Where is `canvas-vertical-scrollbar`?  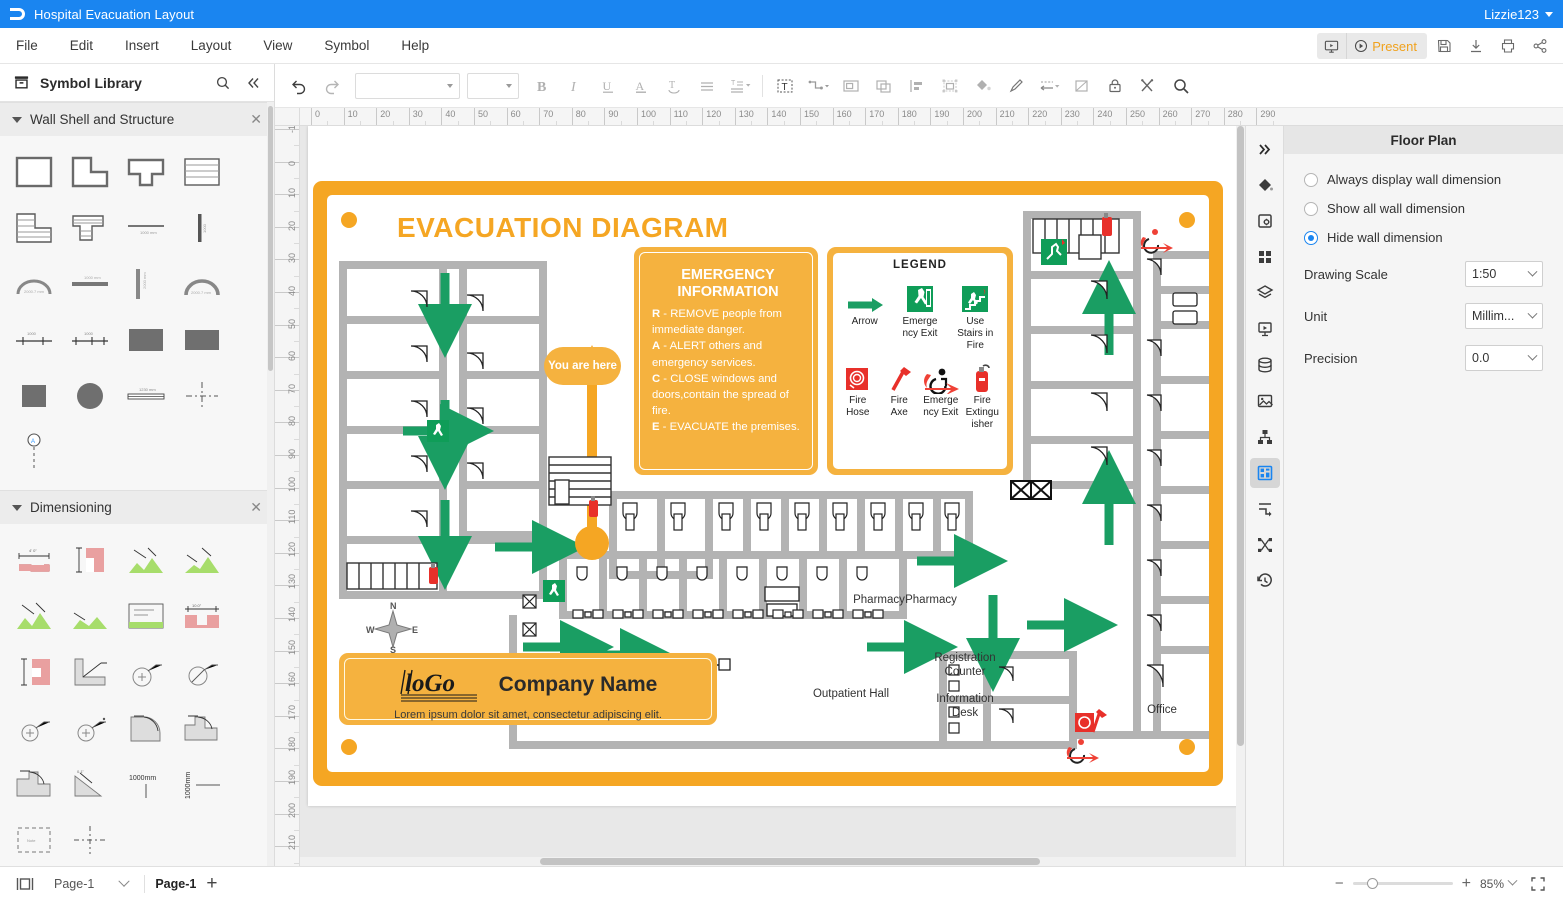 canvas-vertical-scrollbar is located at coordinates (1240, 496).